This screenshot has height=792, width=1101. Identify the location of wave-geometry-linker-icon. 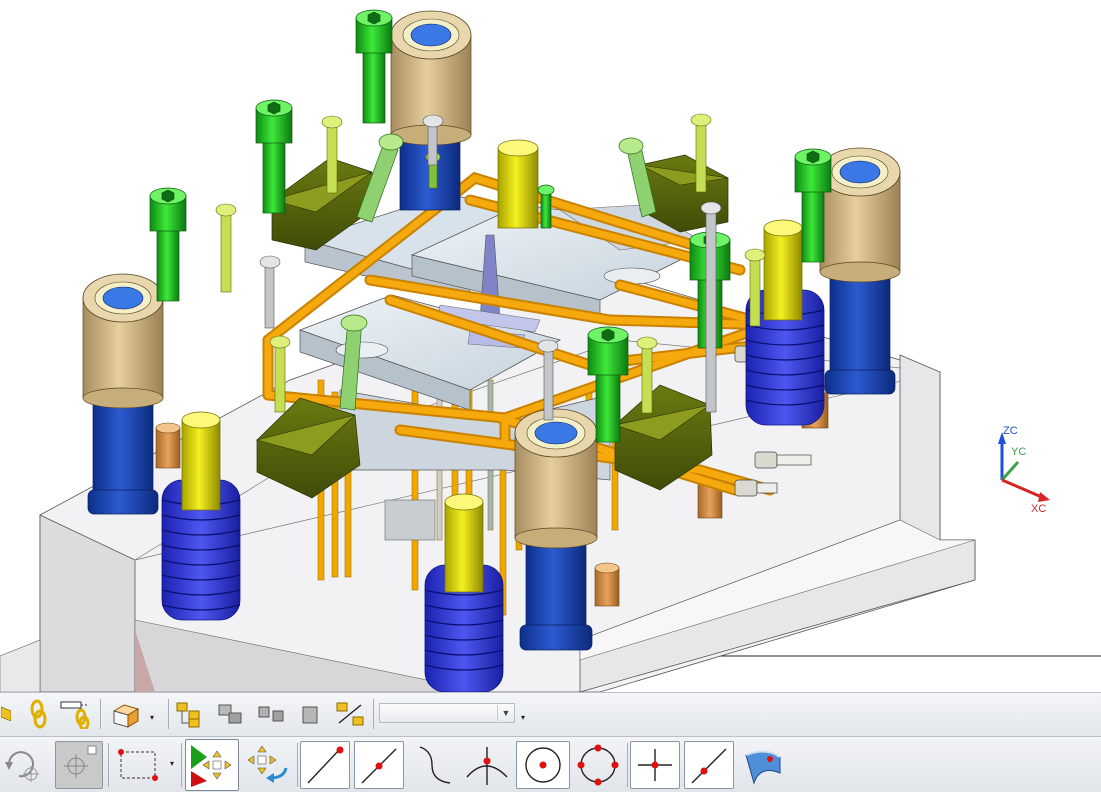
(76, 714).